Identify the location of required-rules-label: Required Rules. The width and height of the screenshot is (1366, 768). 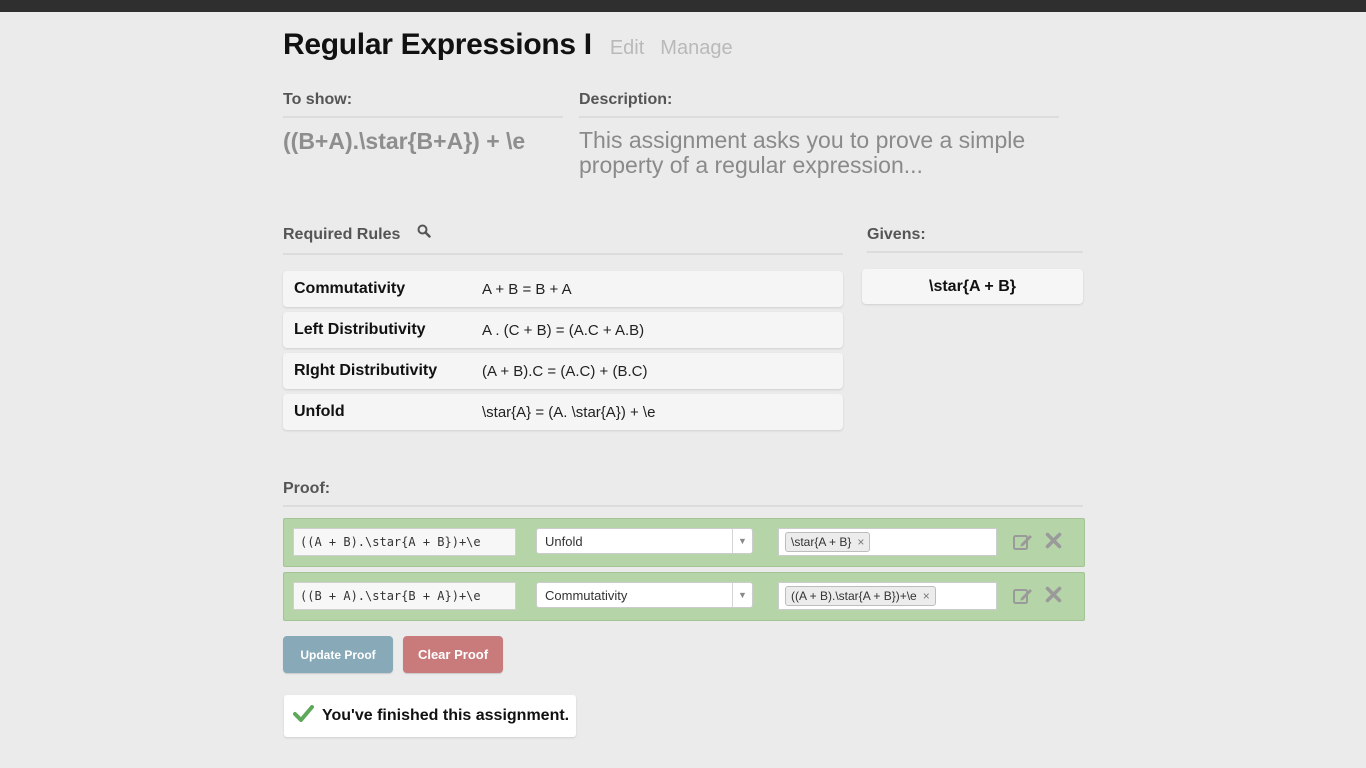
(342, 234).